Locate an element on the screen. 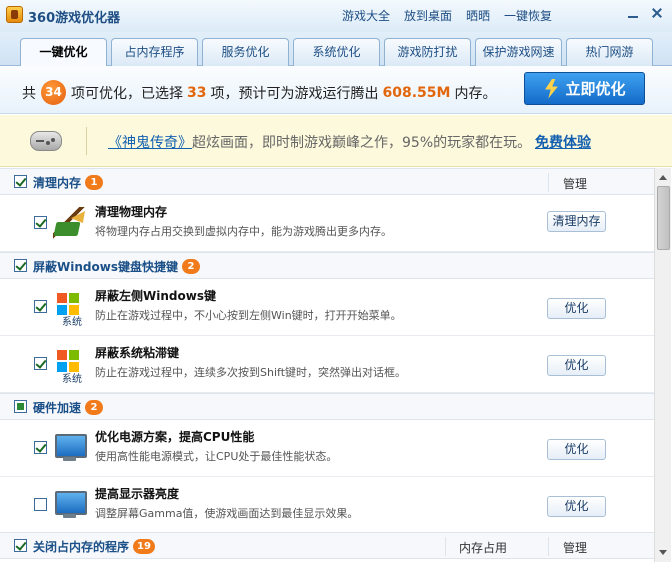 The image size is (672, 570). optimize-now-button: 立即优化 is located at coordinates (584, 88).